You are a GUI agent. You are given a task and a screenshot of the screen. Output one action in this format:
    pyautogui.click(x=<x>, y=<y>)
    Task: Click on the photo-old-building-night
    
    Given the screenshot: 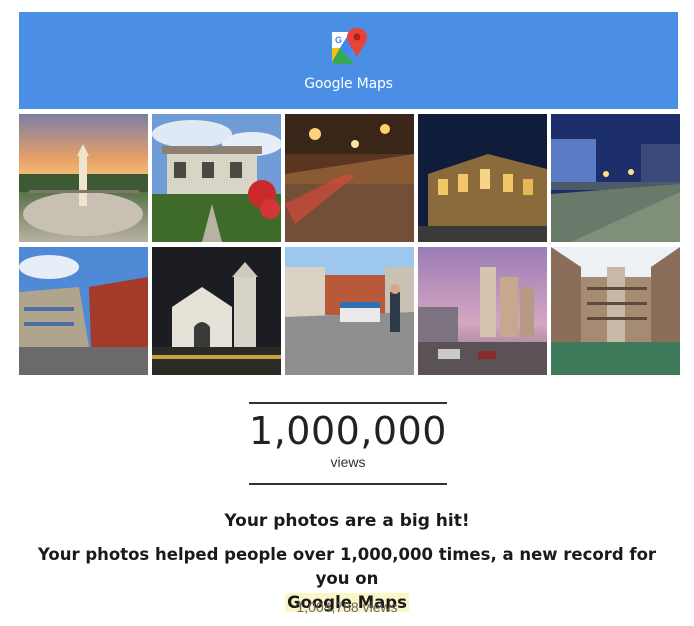 What is the action you would take?
    pyautogui.click(x=482, y=178)
    